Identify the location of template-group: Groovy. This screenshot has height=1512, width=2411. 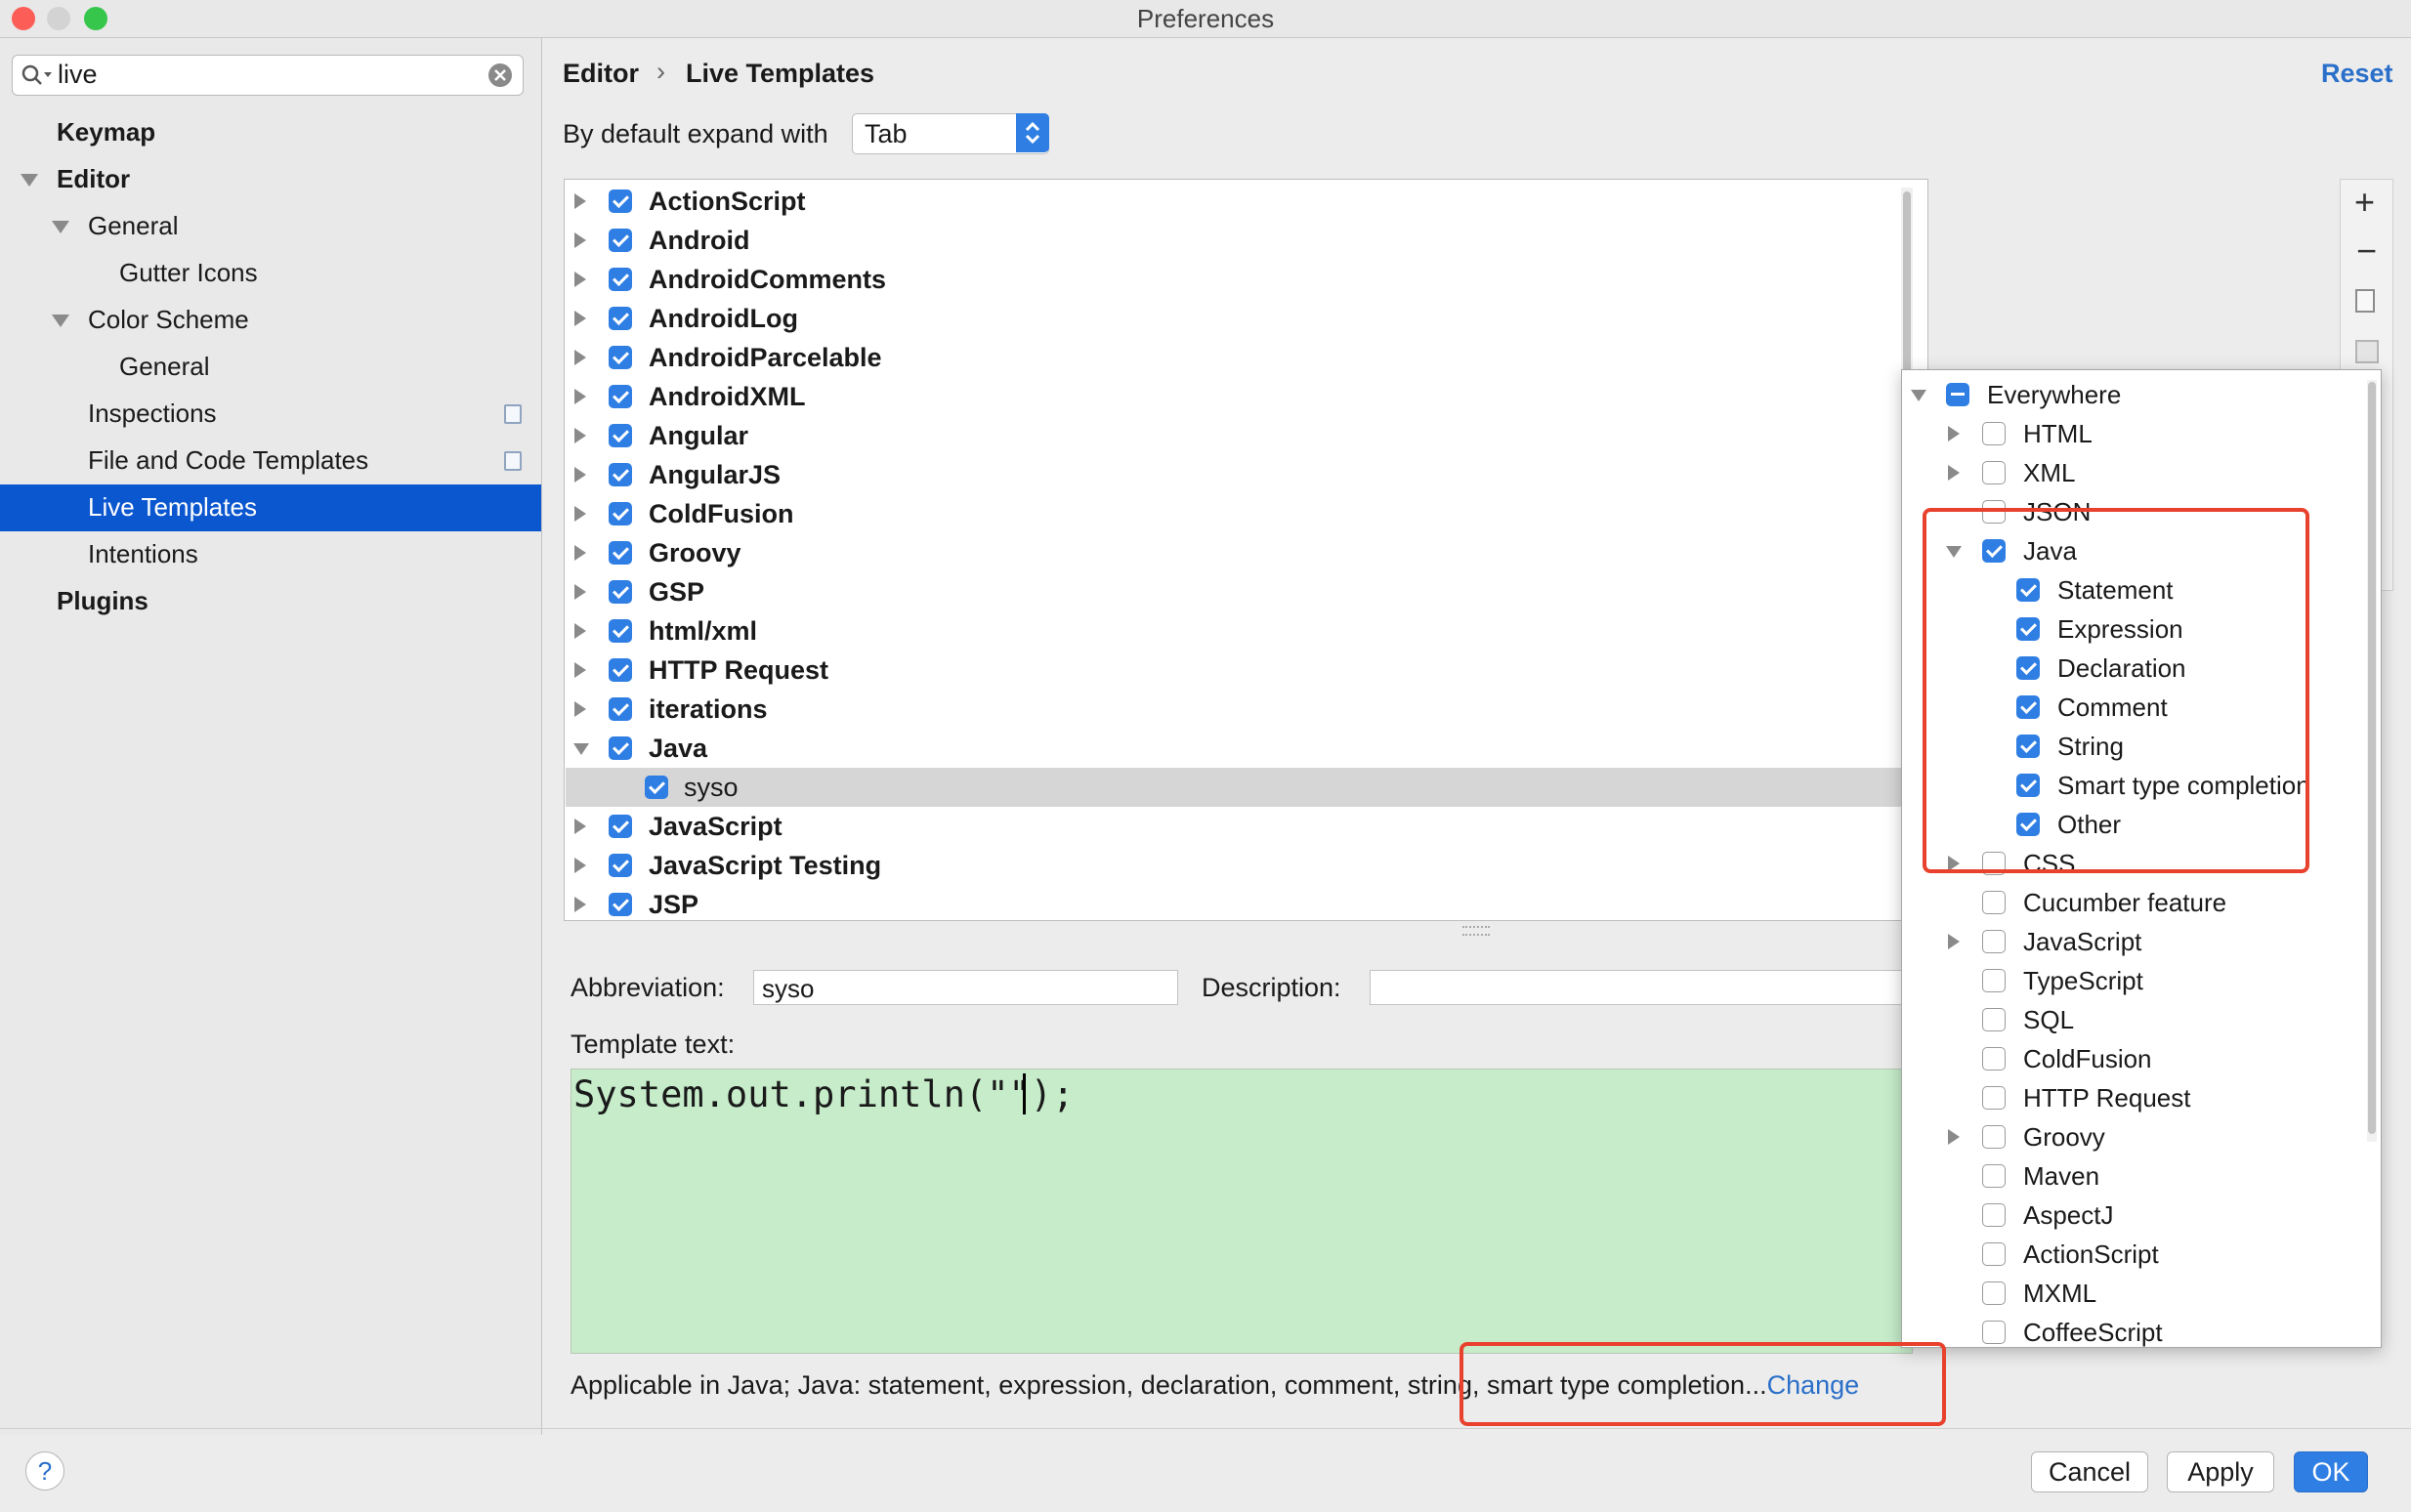
(695, 552).